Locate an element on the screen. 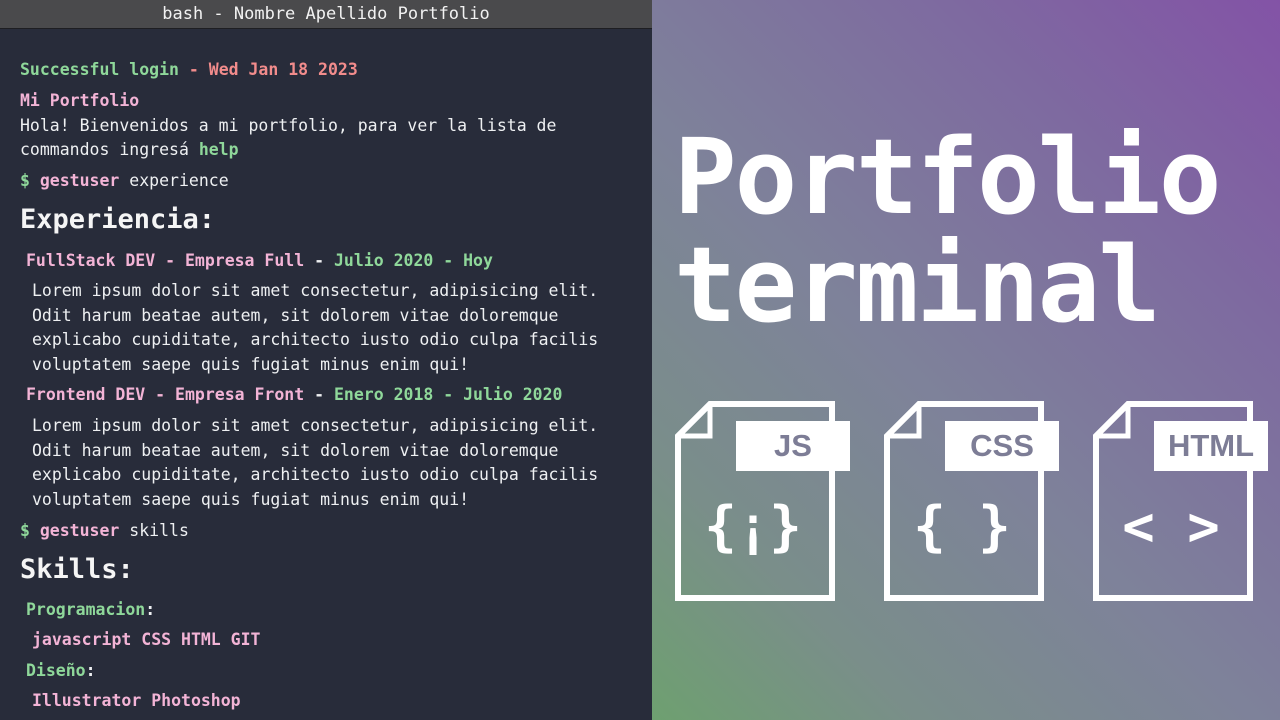 This screenshot has width=1280, height=720. skill-group-name: Diseño: is located at coordinates (61, 671).